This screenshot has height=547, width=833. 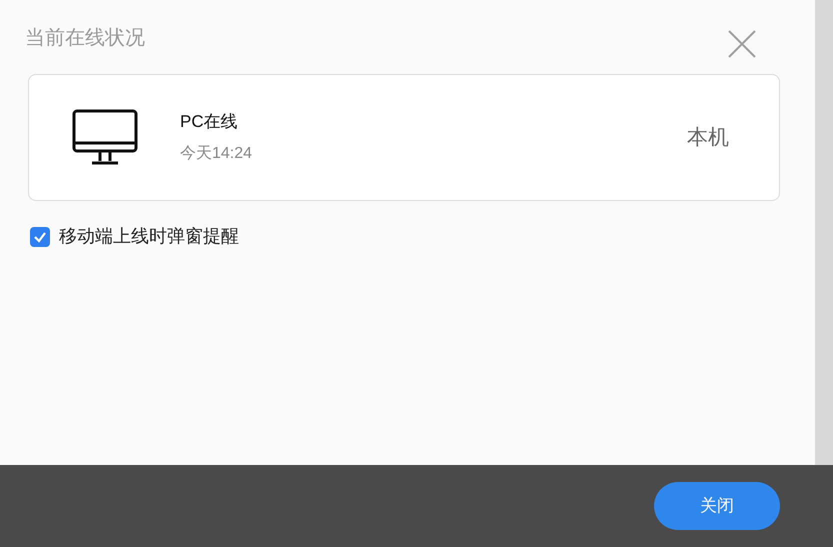 I want to click on checkbox-label: 移动端上线时弹窗提醒, so click(x=149, y=236).